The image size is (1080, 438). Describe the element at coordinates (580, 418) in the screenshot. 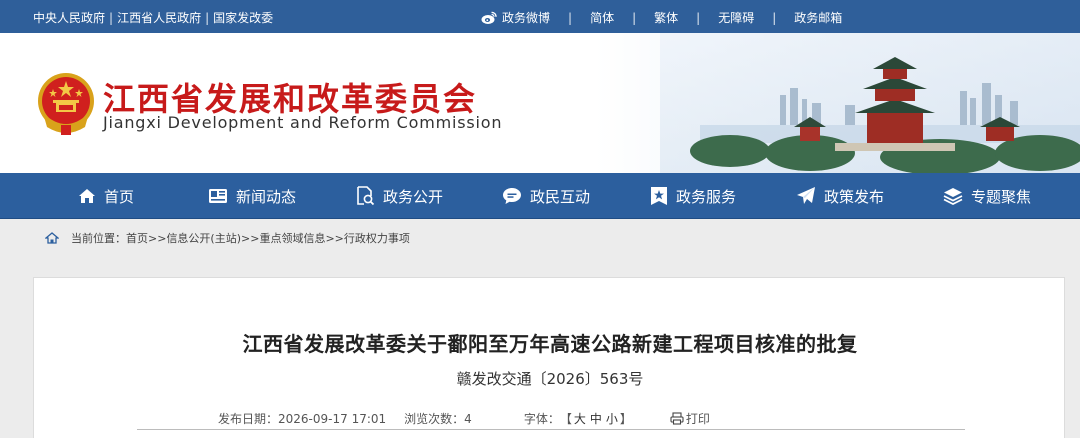

I see `font-size-large-button: 大` at that location.